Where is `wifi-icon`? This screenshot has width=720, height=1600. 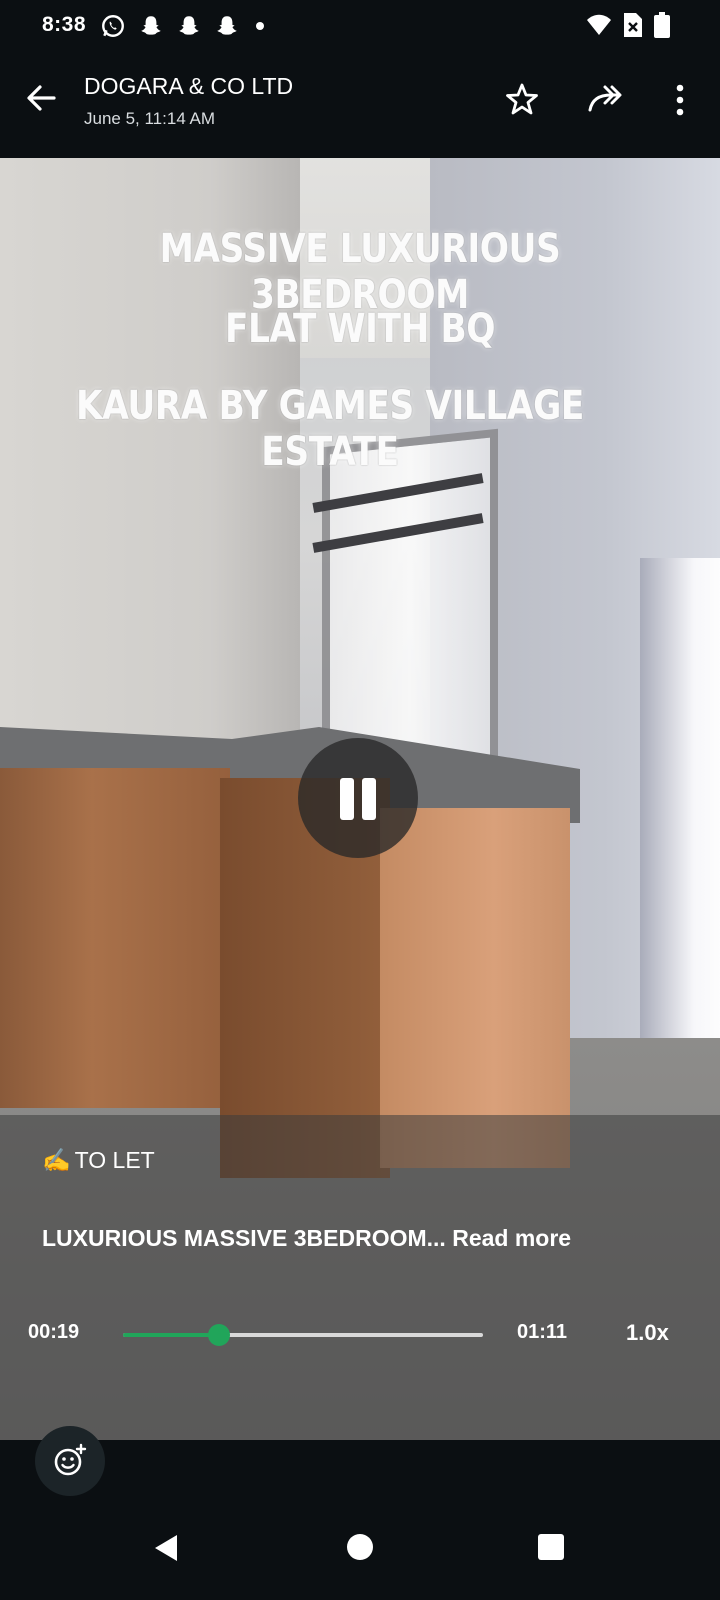
wifi-icon is located at coordinates (599, 24).